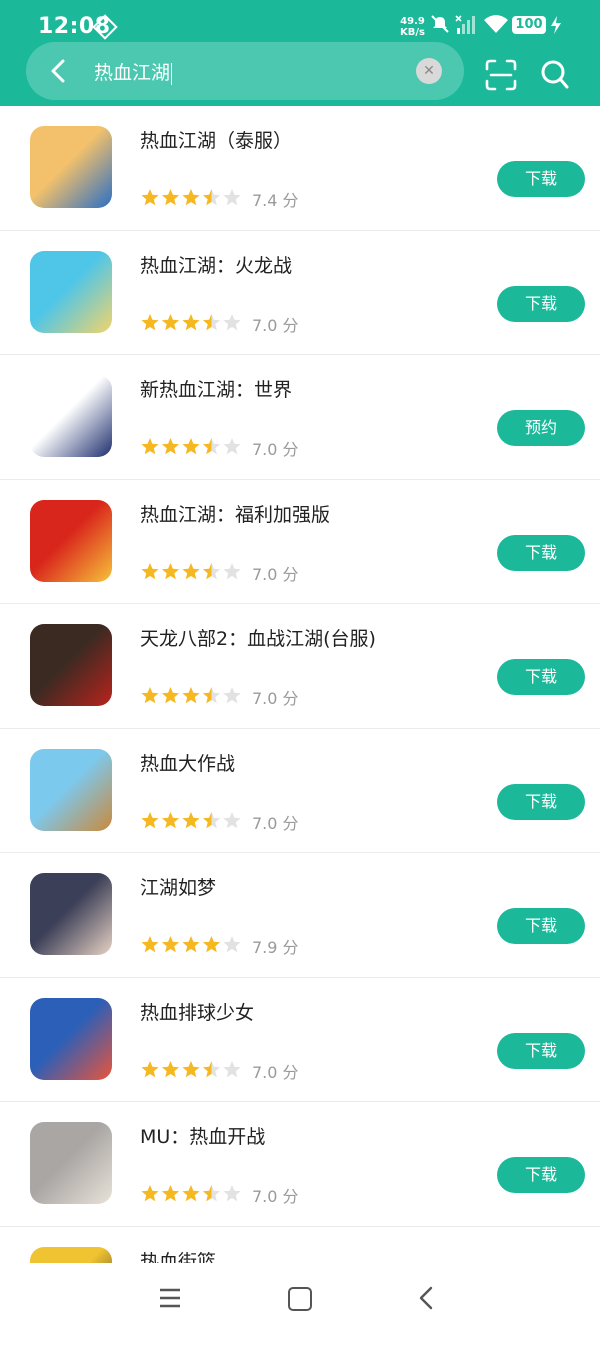 Image resolution: width=600 pixels, height=1351 pixels. I want to click on app-list-item: MU：热血开战 7.0 分 下载, so click(300, 1164).